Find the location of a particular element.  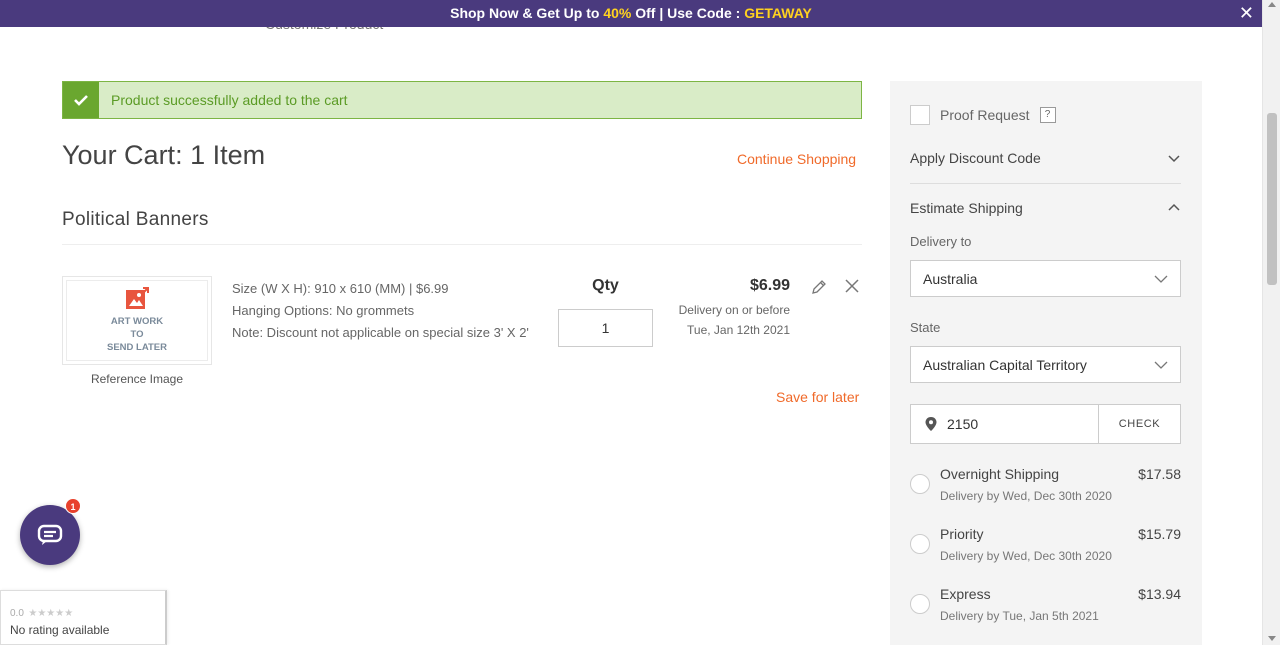

shipping-name: Express is located at coordinates (965, 594).